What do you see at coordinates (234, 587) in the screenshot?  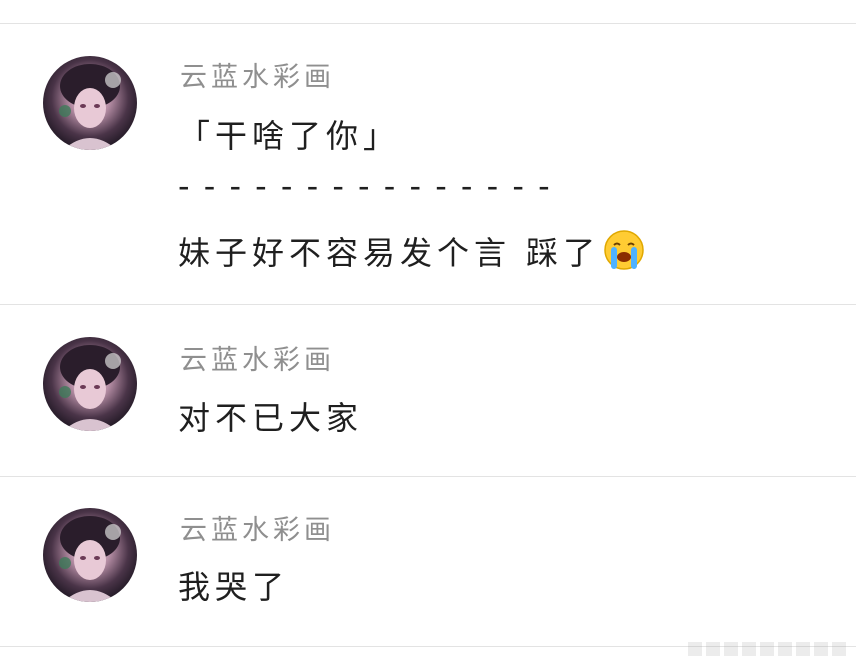 I see `comment-text-line: 我哭了` at bounding box center [234, 587].